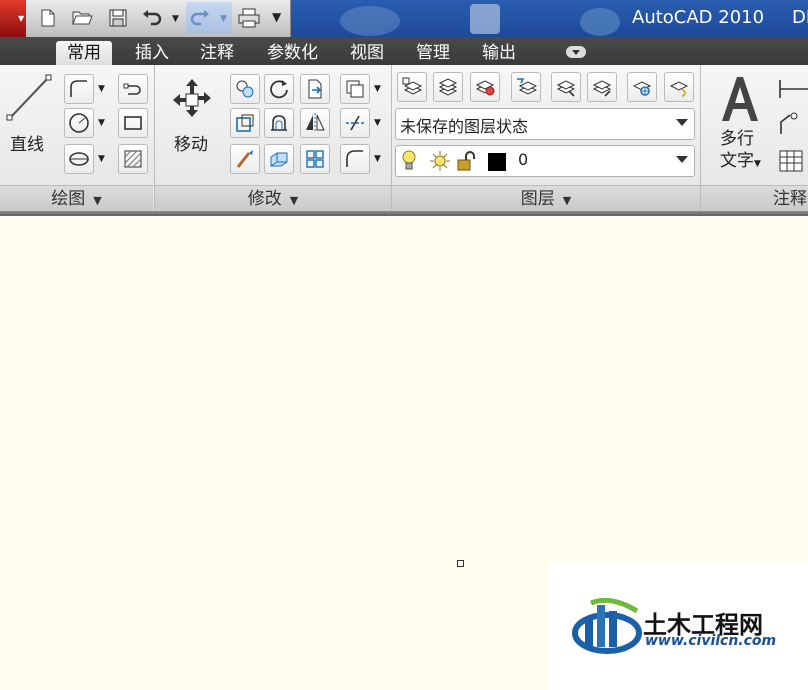 The height and width of the screenshot is (690, 808). I want to click on layer-previous-icon, so click(526, 87).